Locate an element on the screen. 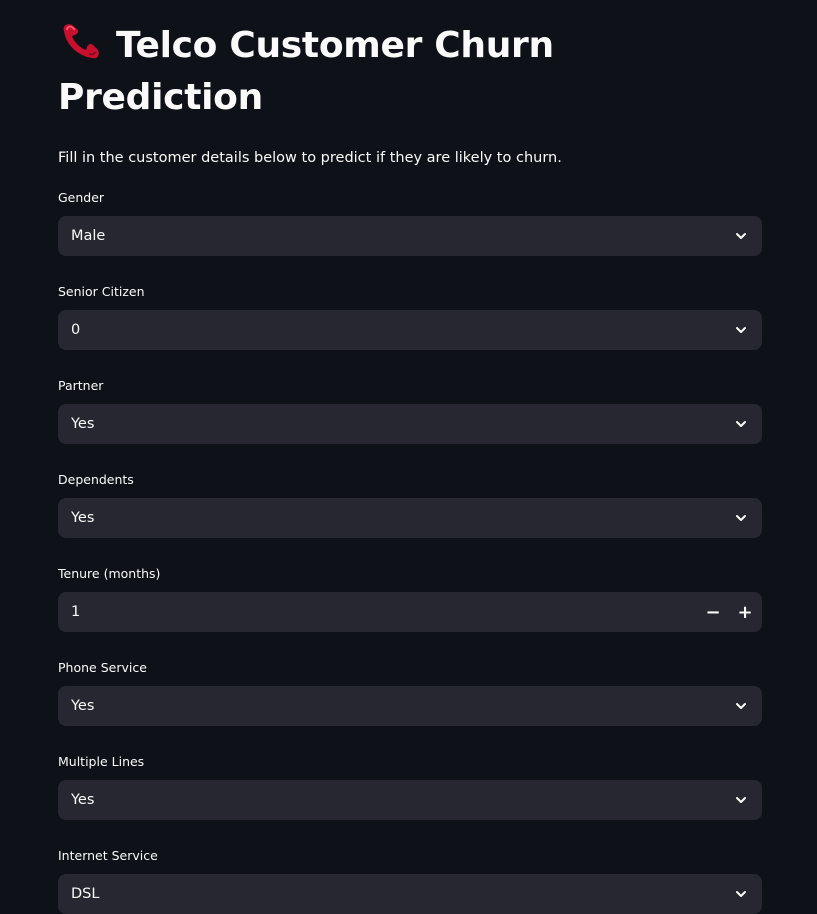  partner-select: Yes is located at coordinates (410, 424).